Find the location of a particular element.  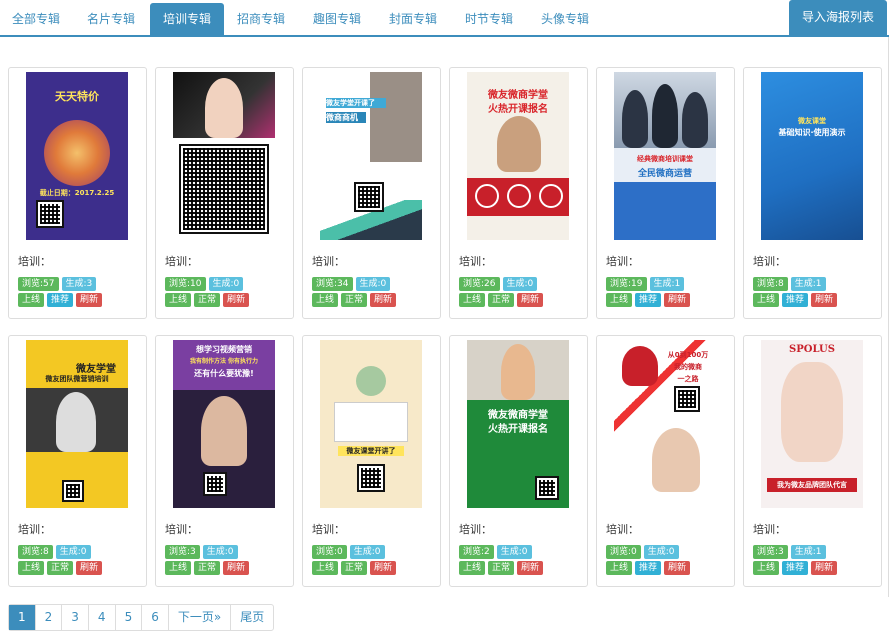

poster-title: 我为微友品牌团队代言 is located at coordinates (812, 485).